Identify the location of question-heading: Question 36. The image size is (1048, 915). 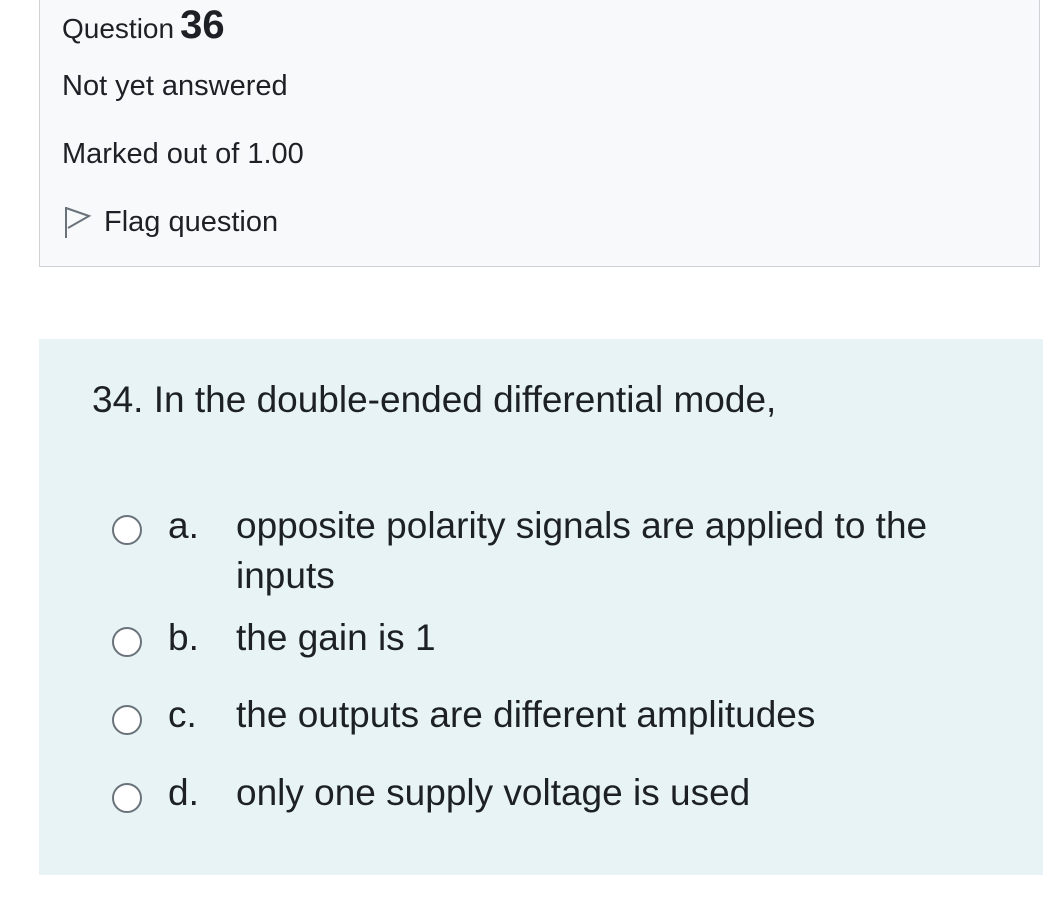
(143, 25).